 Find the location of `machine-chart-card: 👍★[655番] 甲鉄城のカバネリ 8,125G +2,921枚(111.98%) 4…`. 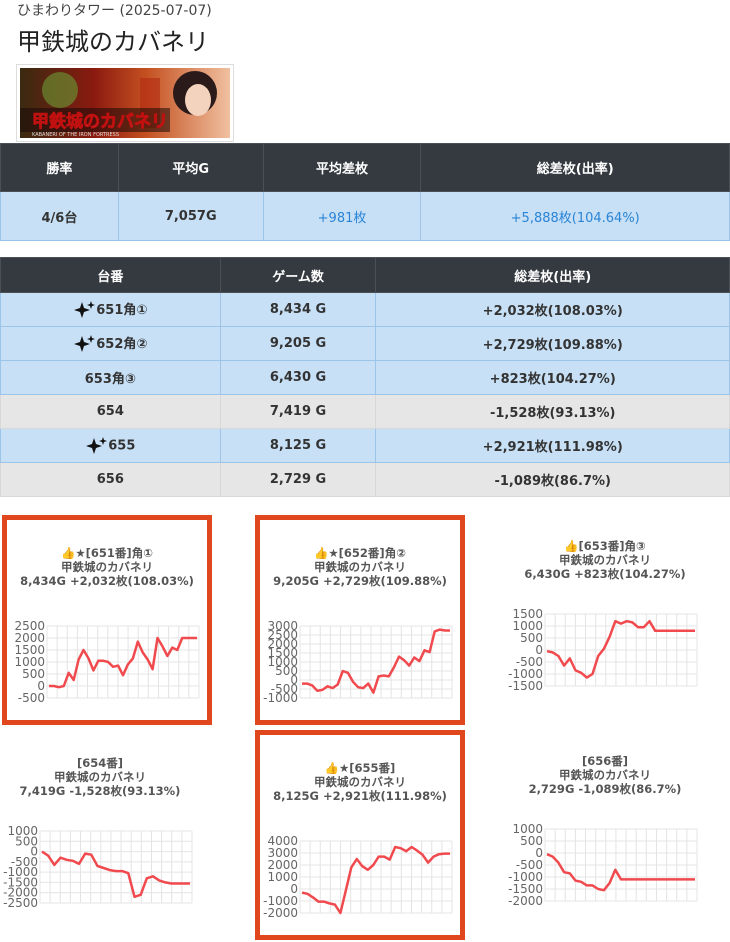

machine-chart-card: 👍★[655番] 甲鉄城のカバネリ 8,125G +2,921枚(111.98%) 4… is located at coordinates (360, 835).